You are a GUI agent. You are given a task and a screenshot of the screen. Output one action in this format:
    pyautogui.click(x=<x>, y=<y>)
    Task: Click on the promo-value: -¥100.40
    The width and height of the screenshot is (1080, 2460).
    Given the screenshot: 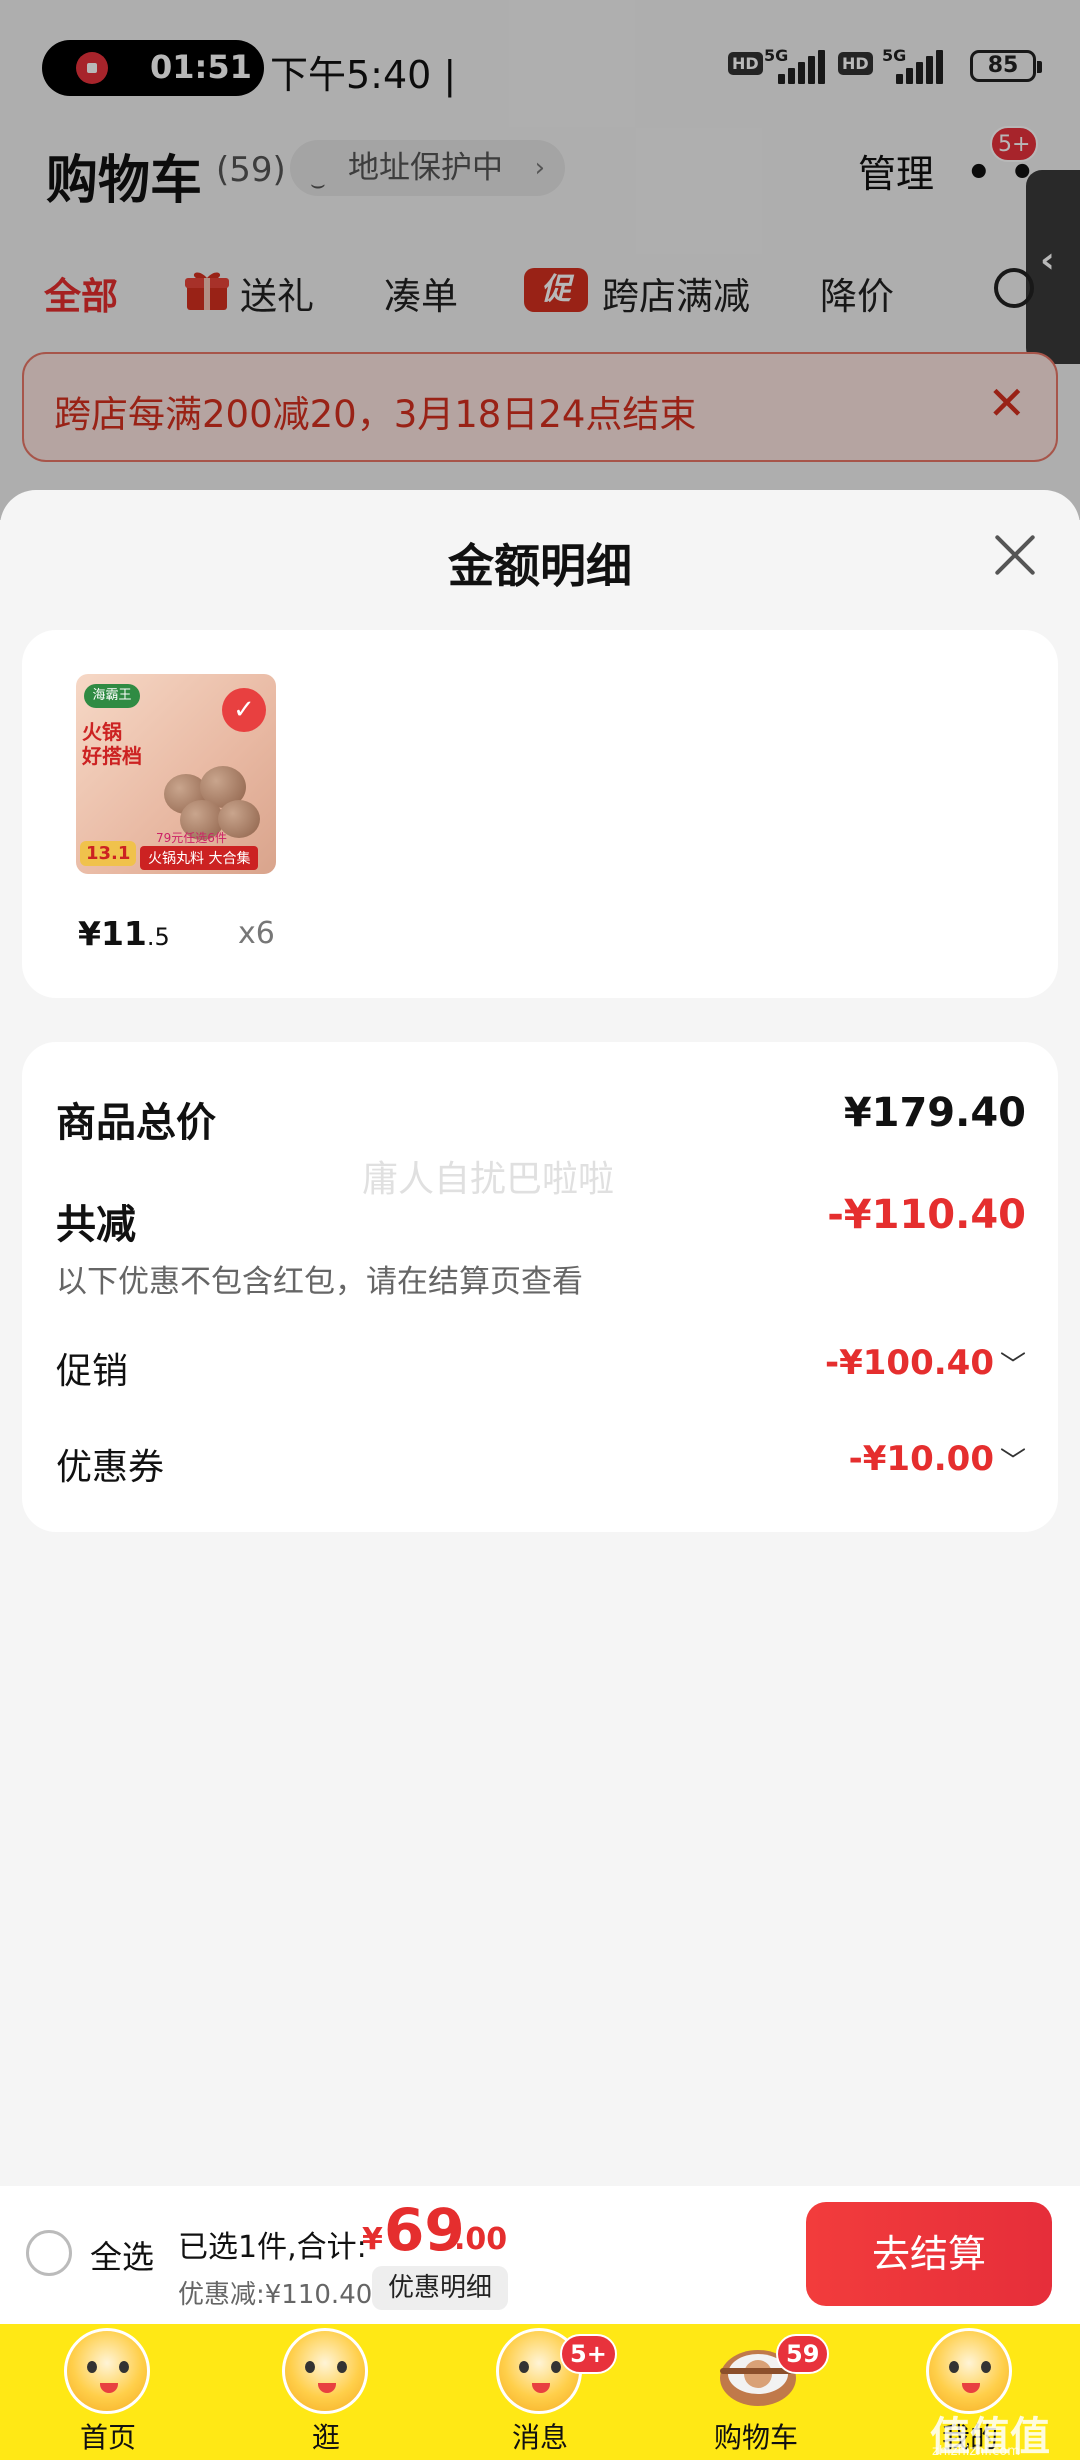 What is the action you would take?
    pyautogui.click(x=909, y=1363)
    